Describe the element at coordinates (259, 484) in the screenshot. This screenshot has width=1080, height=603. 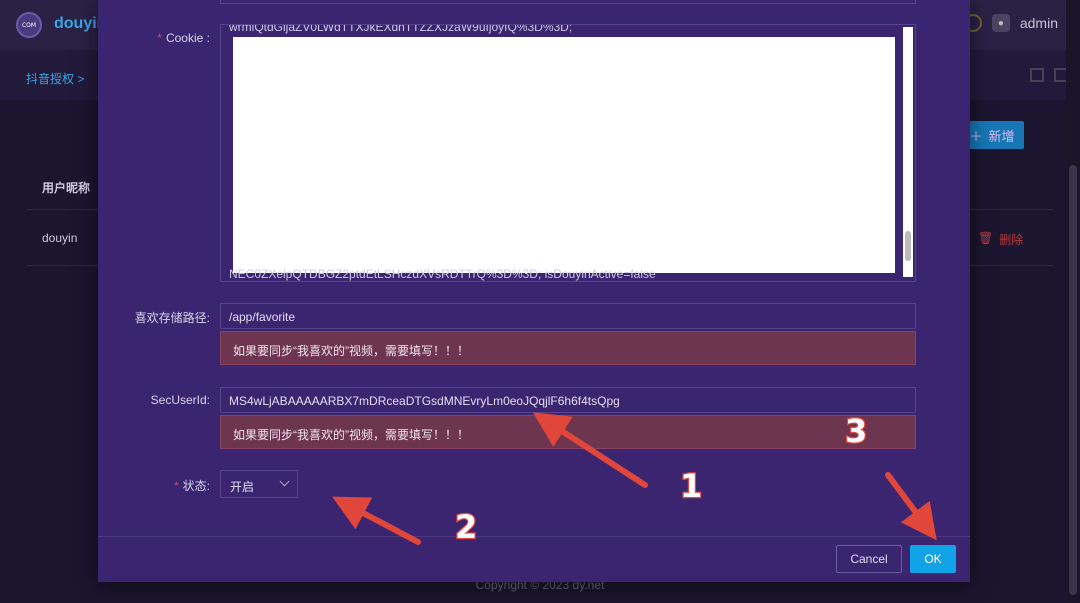
I see `status-select: 开启` at that location.